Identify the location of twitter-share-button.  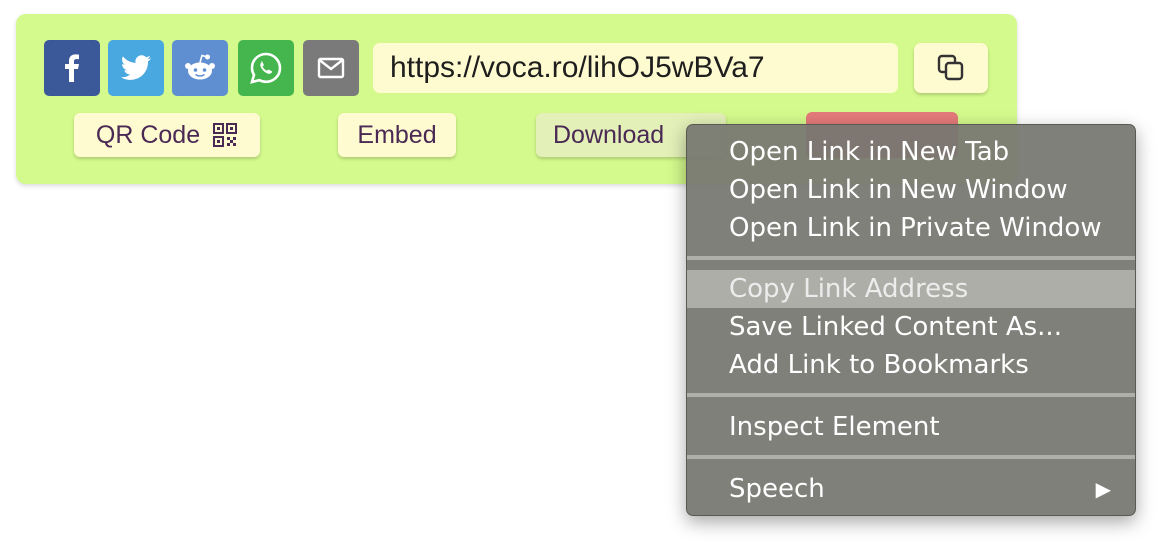
(136, 68).